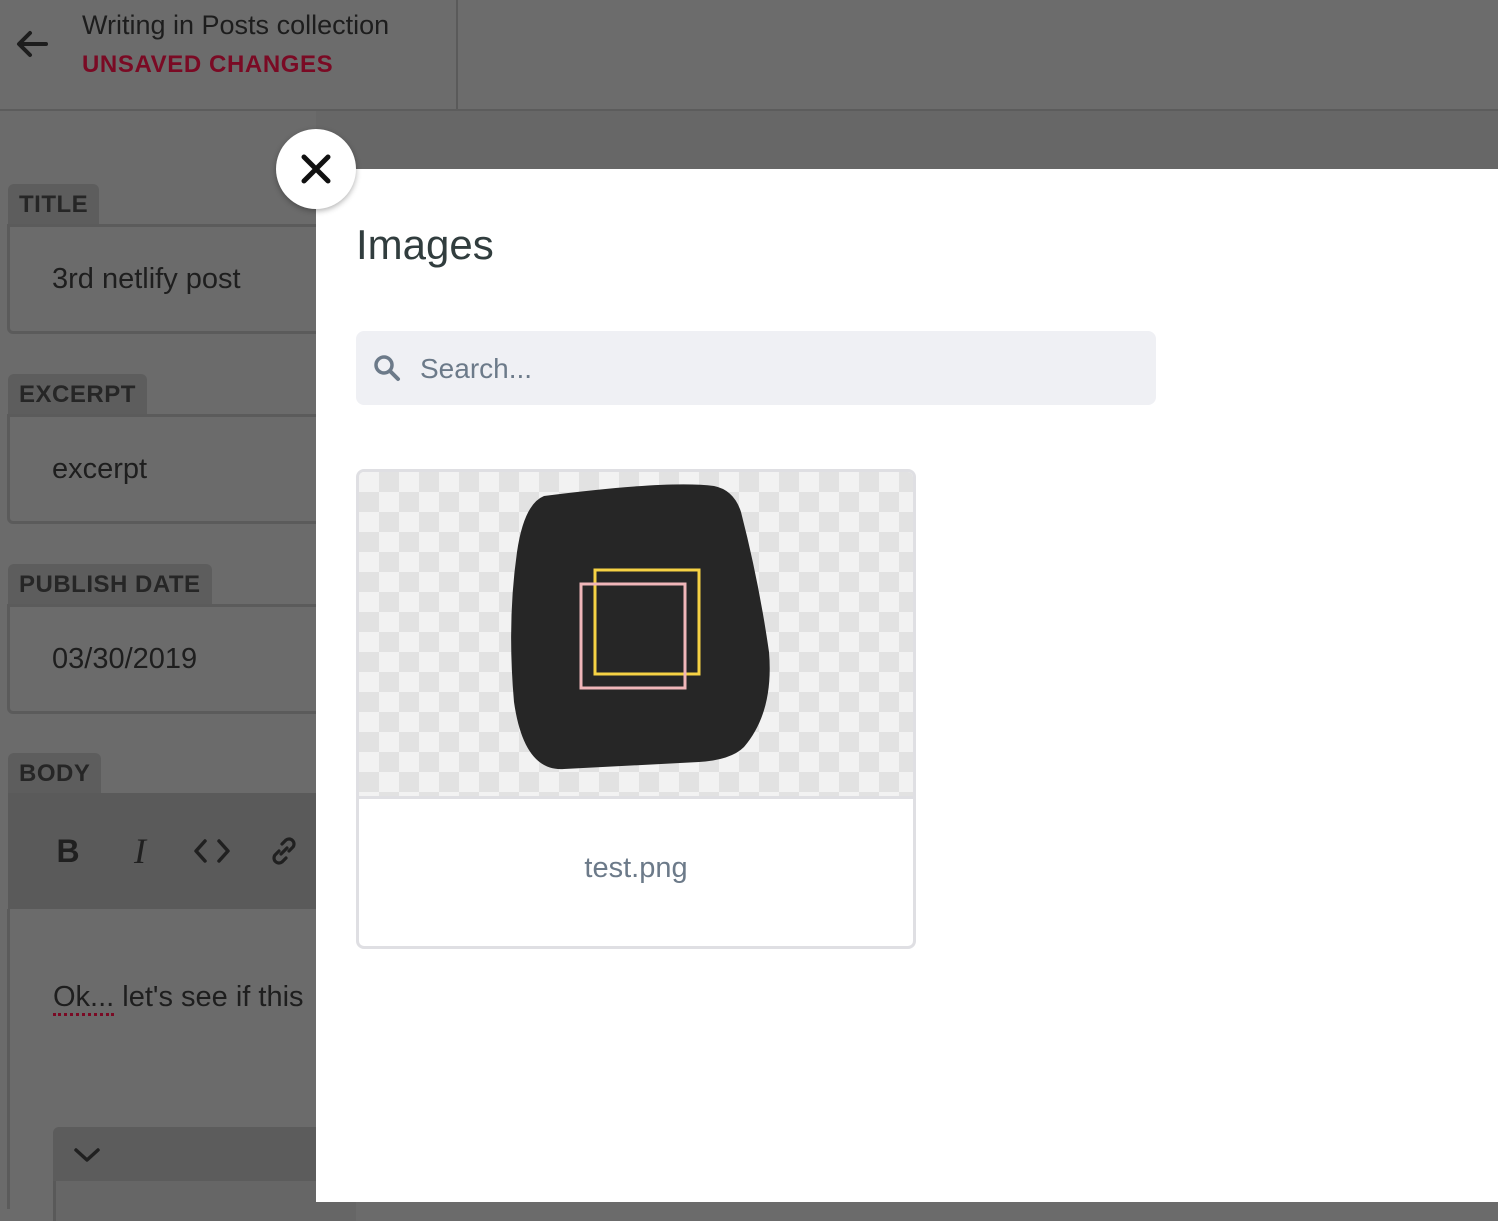 The image size is (1498, 1221). I want to click on excerpt-field: excerpt, so click(172, 469).